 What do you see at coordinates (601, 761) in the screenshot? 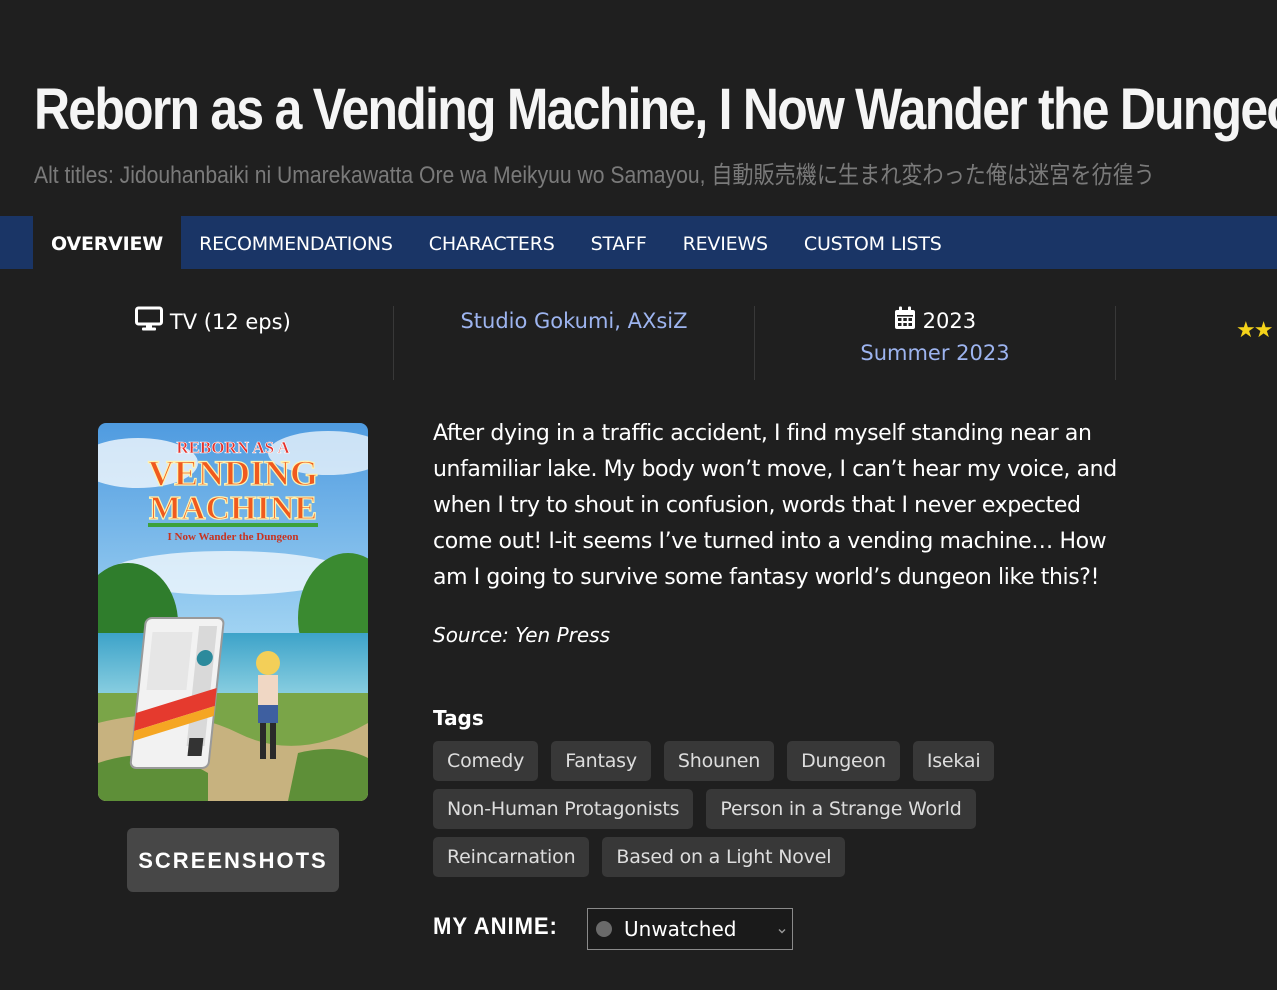
I see `tag-fantasy: Fantasy` at bounding box center [601, 761].